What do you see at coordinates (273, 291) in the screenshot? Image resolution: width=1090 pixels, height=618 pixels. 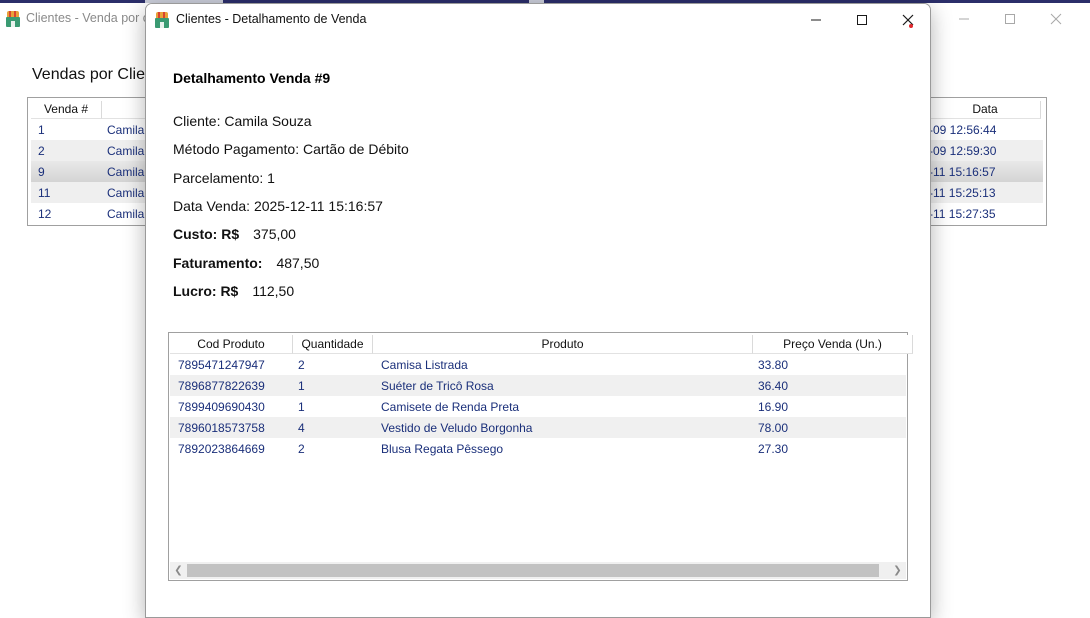 I see `lucro-value: 112,50` at bounding box center [273, 291].